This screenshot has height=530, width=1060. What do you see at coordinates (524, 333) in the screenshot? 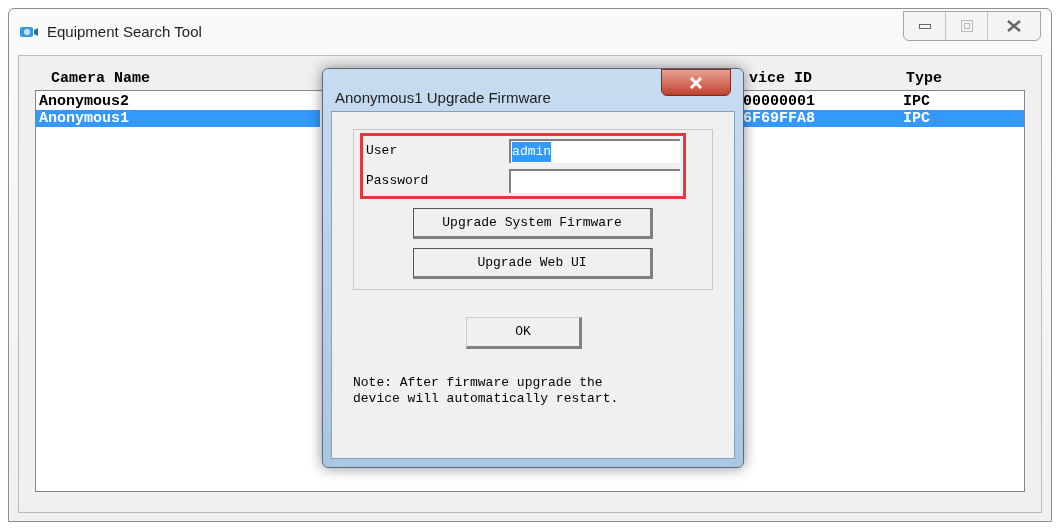
I see `ok-button: OK` at bounding box center [524, 333].